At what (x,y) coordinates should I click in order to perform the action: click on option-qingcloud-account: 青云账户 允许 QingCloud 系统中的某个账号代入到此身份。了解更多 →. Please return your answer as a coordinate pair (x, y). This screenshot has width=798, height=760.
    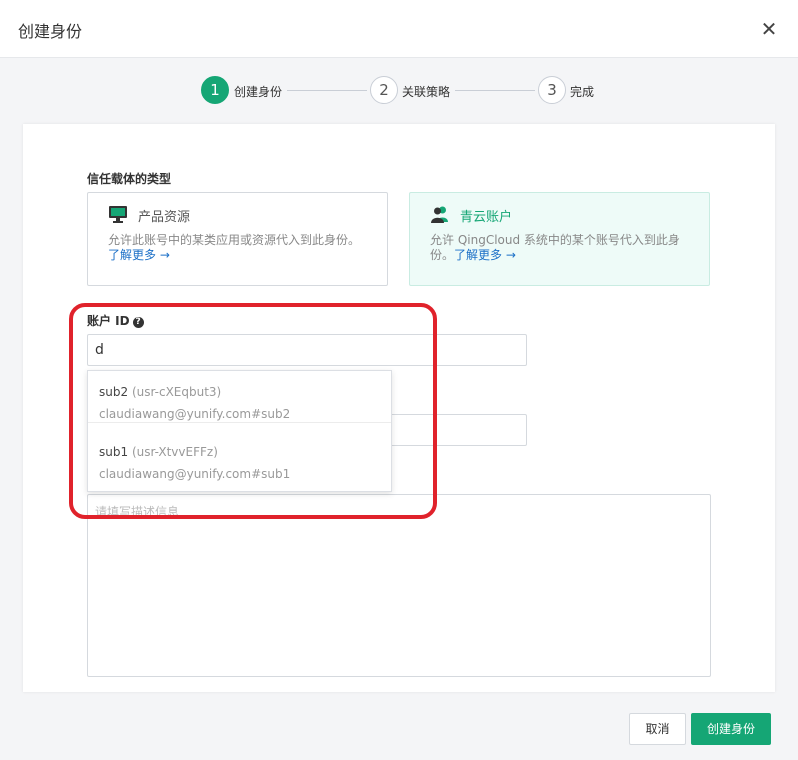
    Looking at the image, I should click on (559, 239).